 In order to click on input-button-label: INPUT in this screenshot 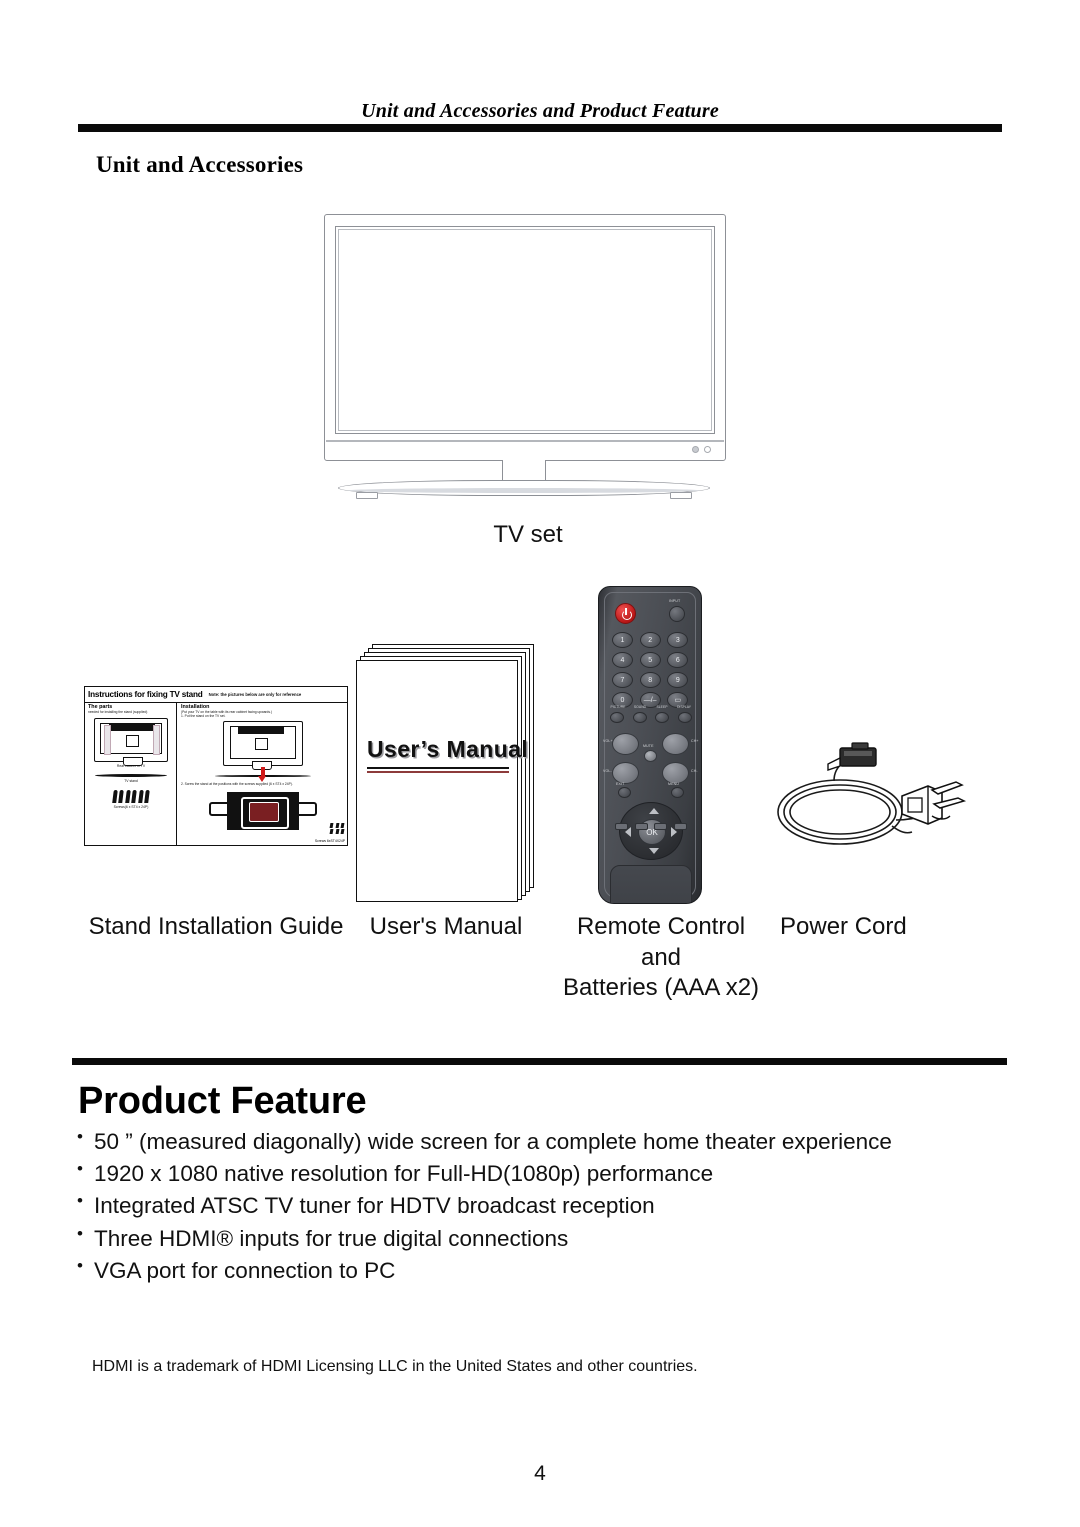, I will do `click(675, 601)`.